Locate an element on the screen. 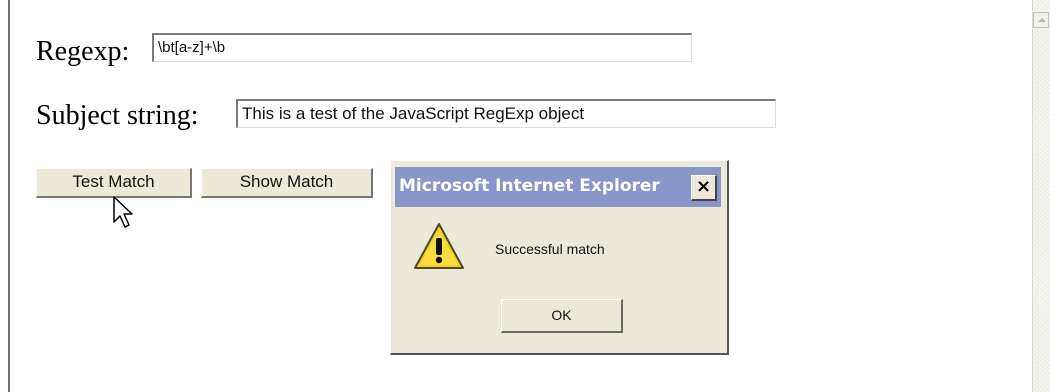 The height and width of the screenshot is (392, 1060). regexp-label: Regexp: is located at coordinates (83, 51).